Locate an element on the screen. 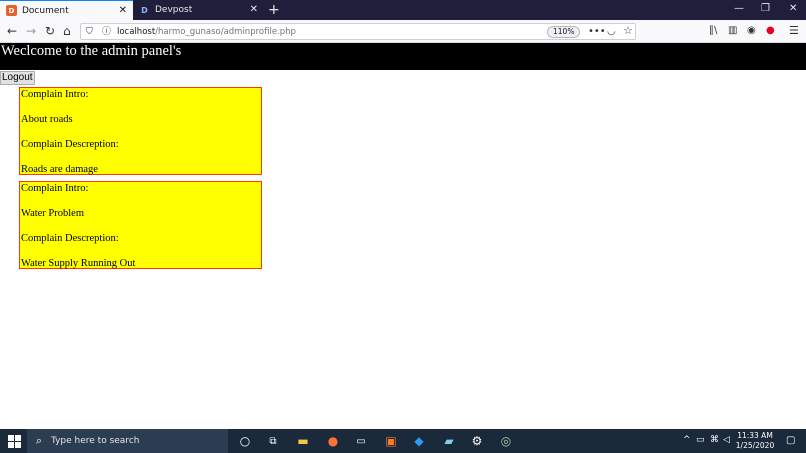  minimize-icon: — is located at coordinates (739, 8).